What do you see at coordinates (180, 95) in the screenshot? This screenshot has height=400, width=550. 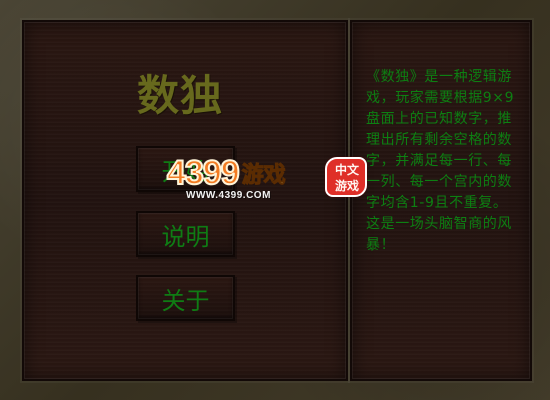 I see `game-title: 数独` at bounding box center [180, 95].